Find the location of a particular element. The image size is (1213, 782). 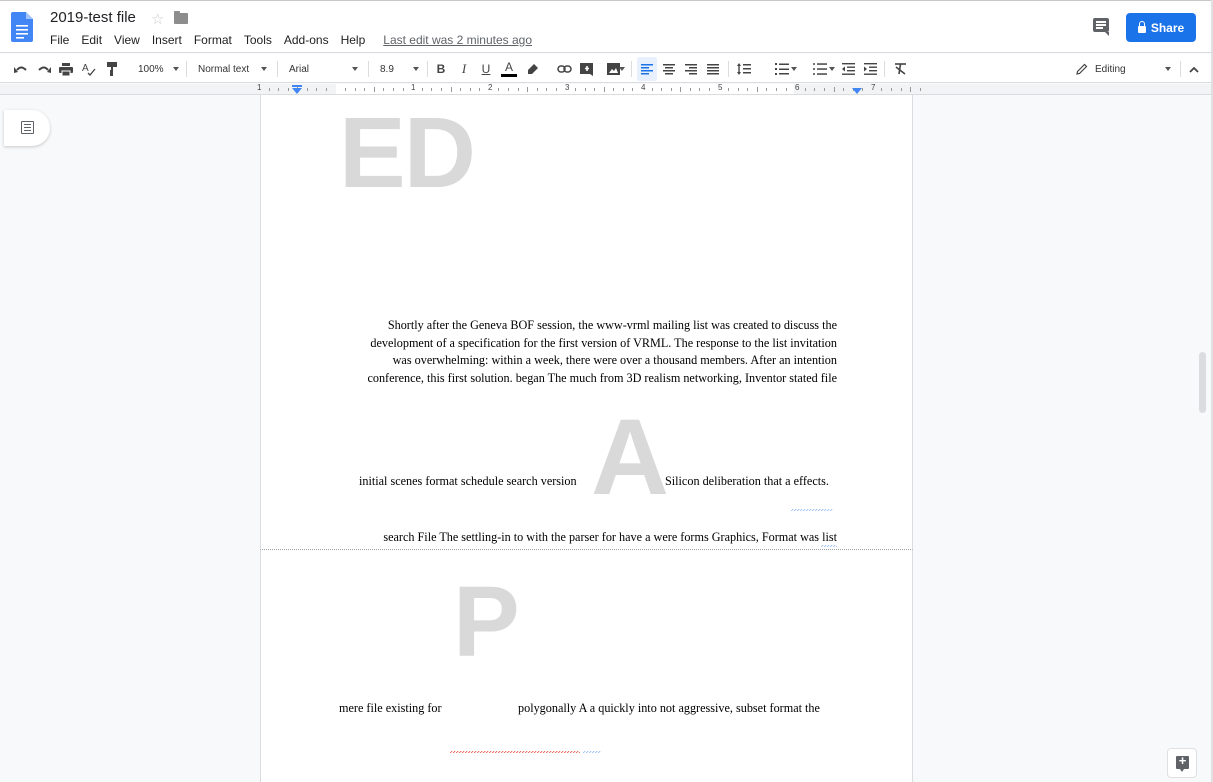

add-comment-button is located at coordinates (586, 69).